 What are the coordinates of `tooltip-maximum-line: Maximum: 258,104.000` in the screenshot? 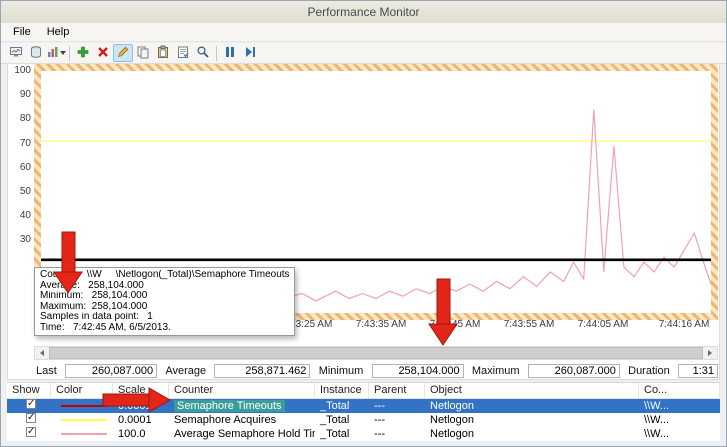 It's located at (94, 306).